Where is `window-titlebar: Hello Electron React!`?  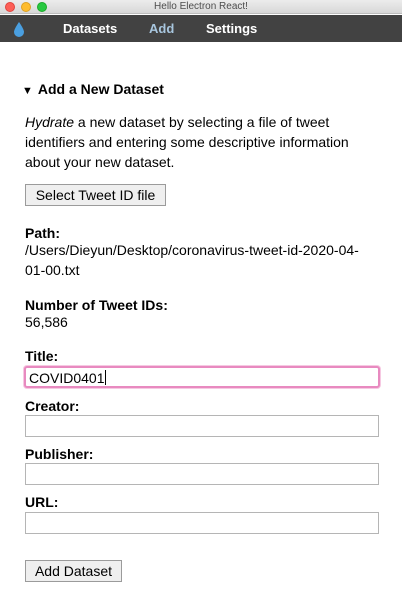
window-titlebar: Hello Electron React! is located at coordinates (201, 7).